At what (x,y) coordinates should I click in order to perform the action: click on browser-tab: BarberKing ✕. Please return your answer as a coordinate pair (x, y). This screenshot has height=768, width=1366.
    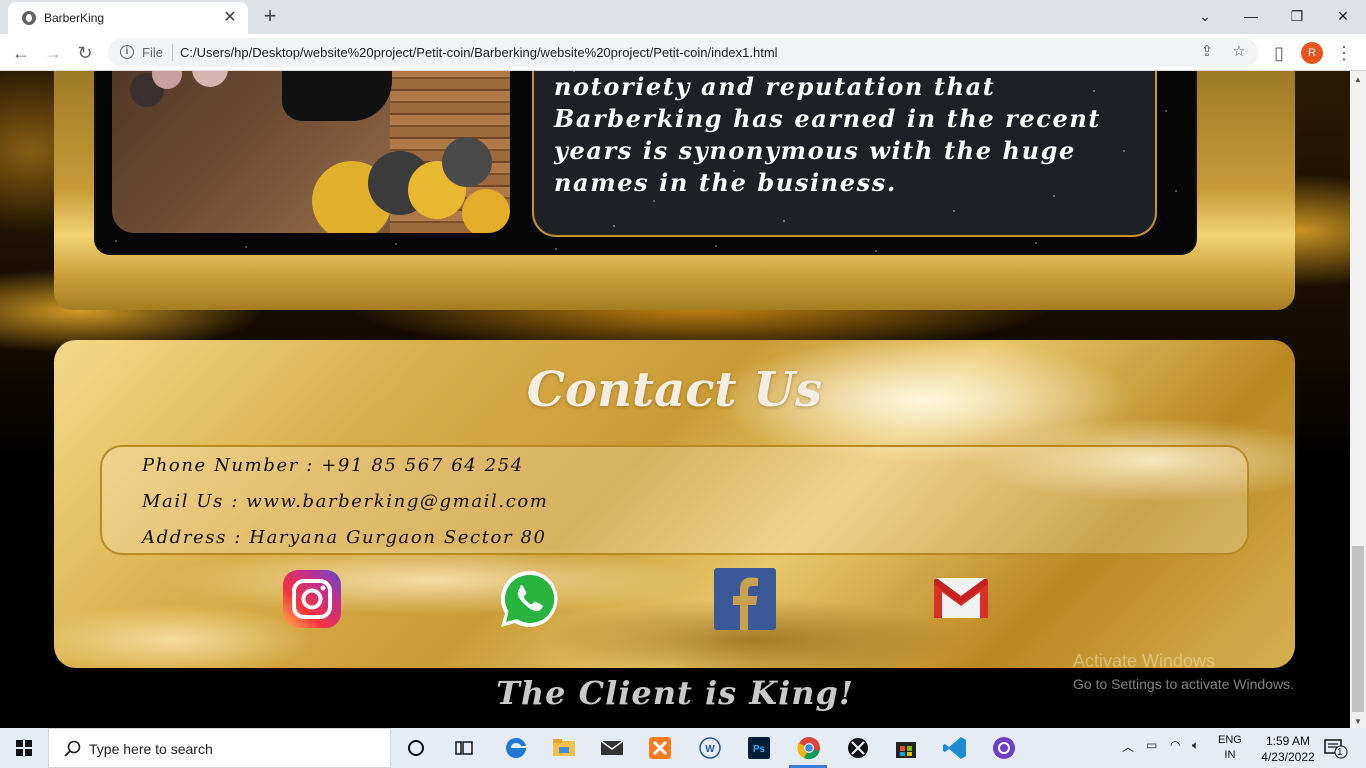
    Looking at the image, I should click on (128, 18).